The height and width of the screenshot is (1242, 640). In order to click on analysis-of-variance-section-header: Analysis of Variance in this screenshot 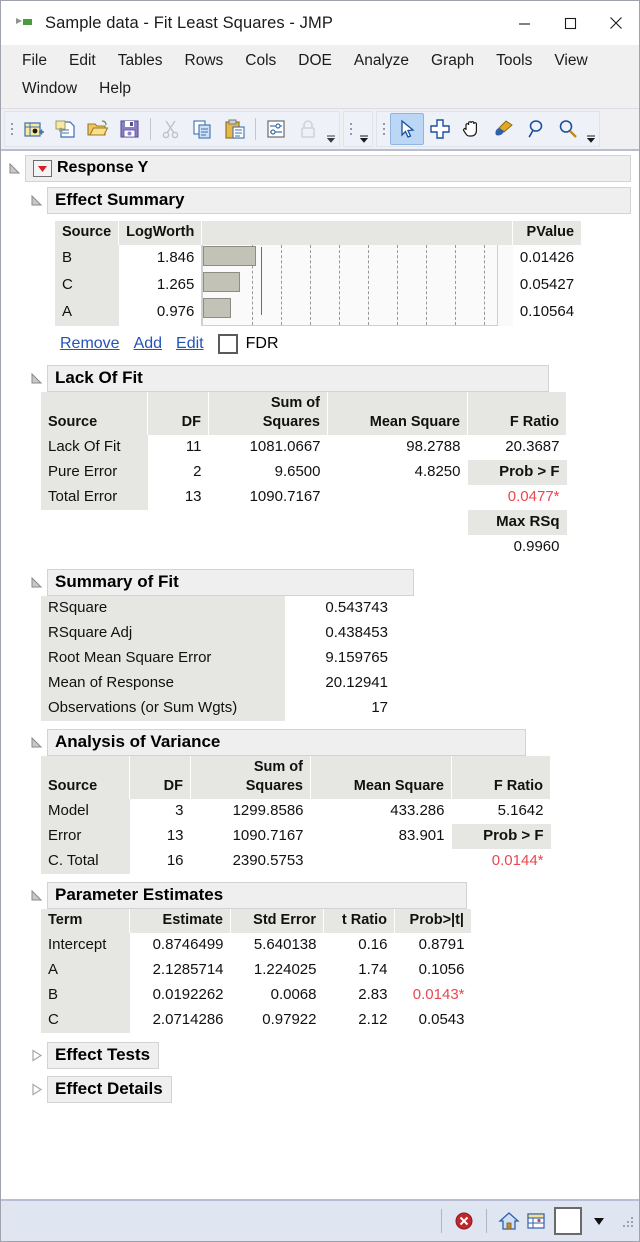, I will do `click(286, 742)`.